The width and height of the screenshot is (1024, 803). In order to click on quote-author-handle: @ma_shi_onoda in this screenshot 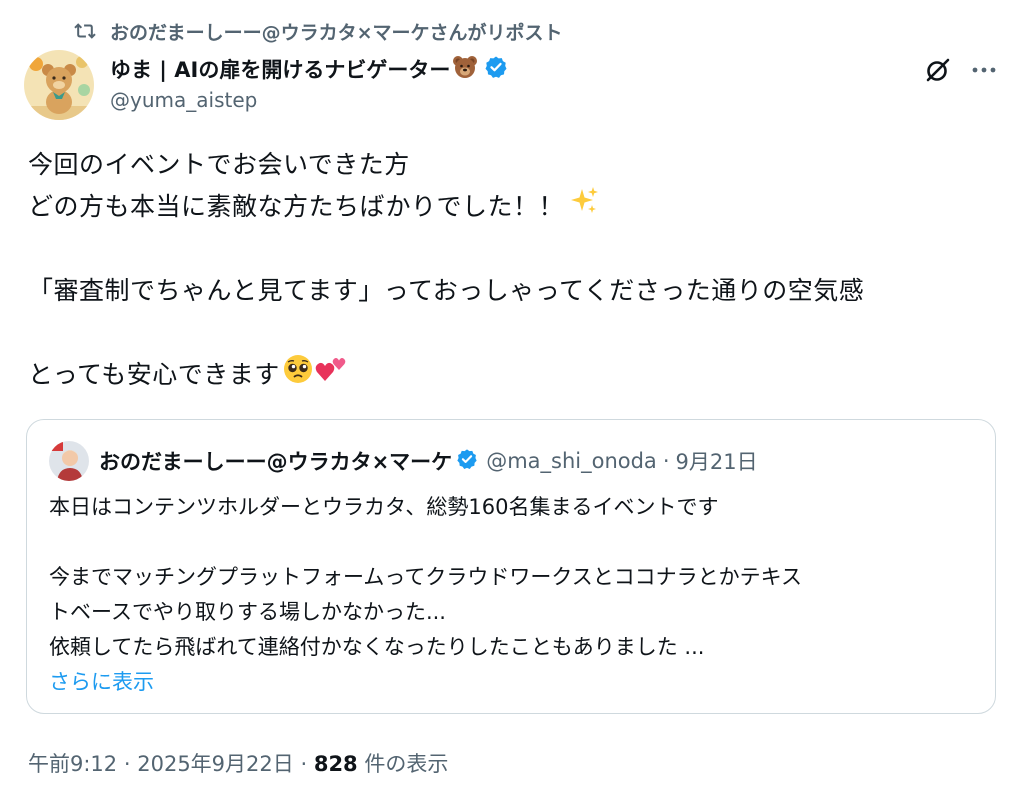, I will do `click(571, 461)`.